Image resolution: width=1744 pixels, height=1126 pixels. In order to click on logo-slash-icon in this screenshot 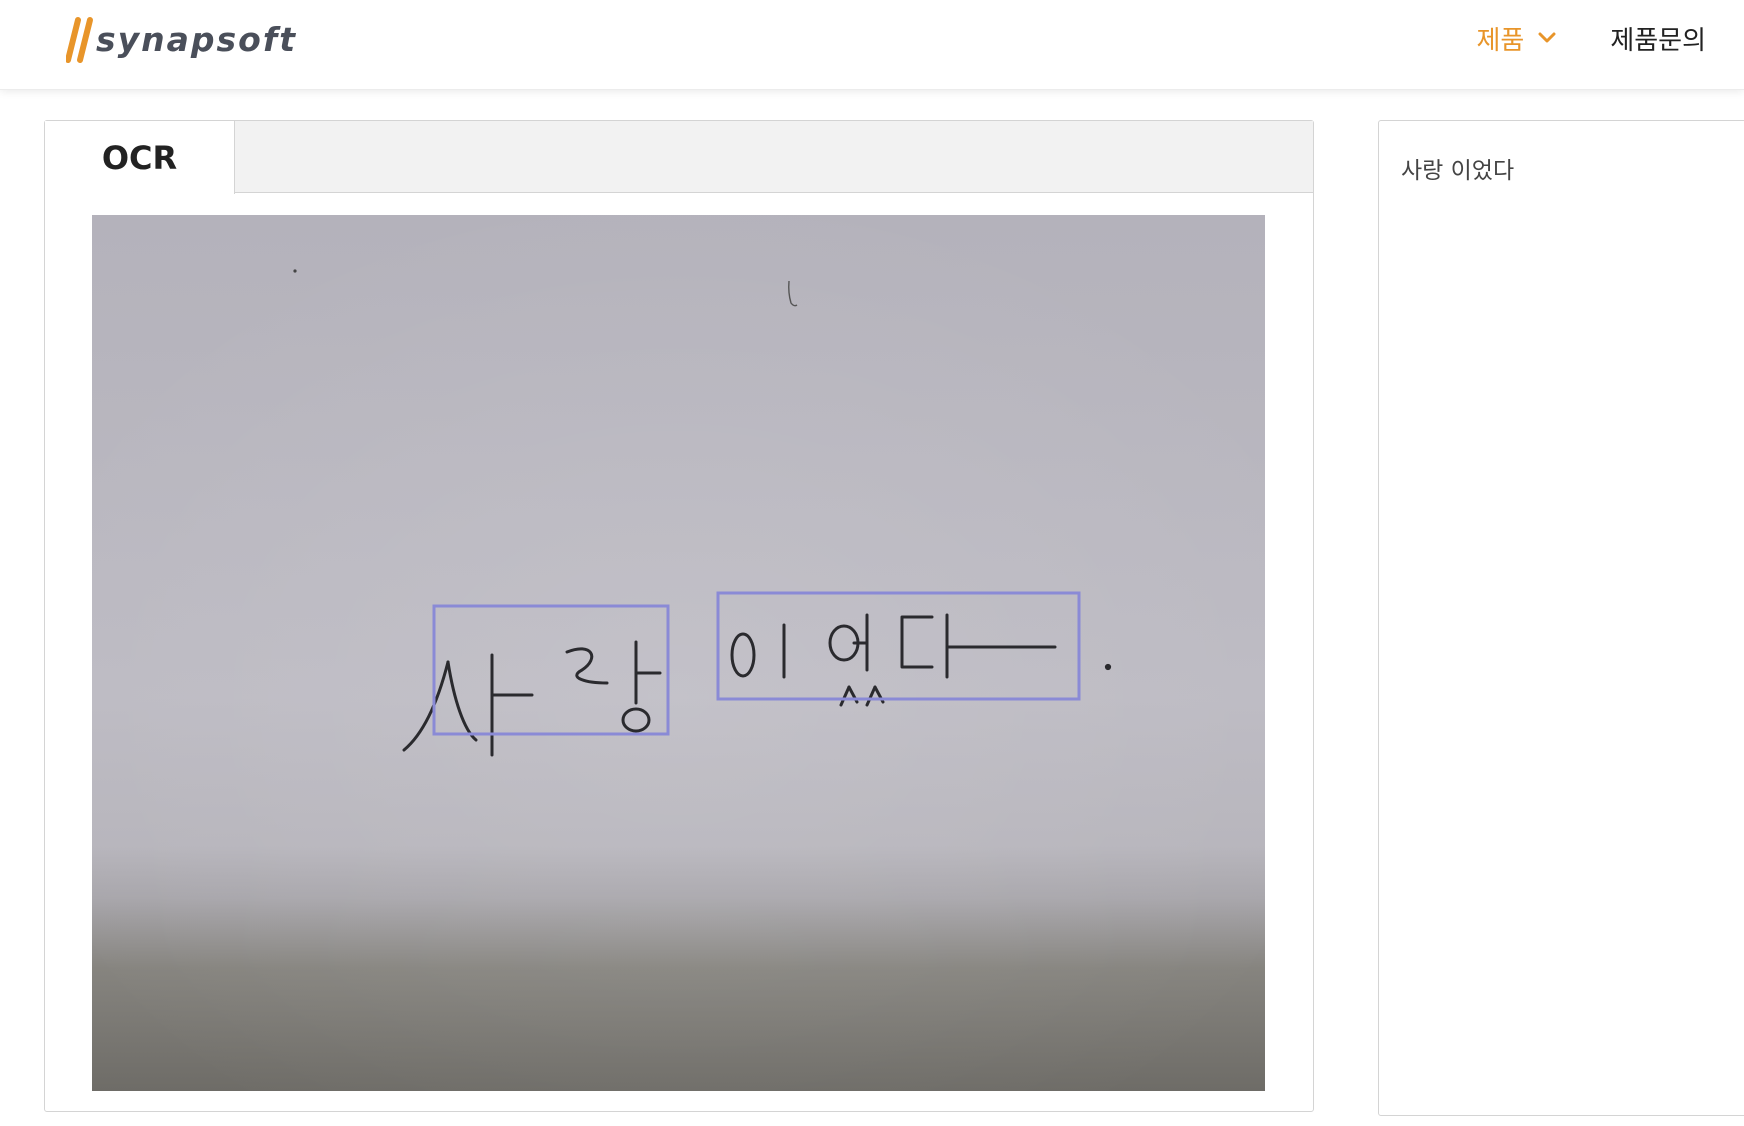, I will do `click(80, 39)`.